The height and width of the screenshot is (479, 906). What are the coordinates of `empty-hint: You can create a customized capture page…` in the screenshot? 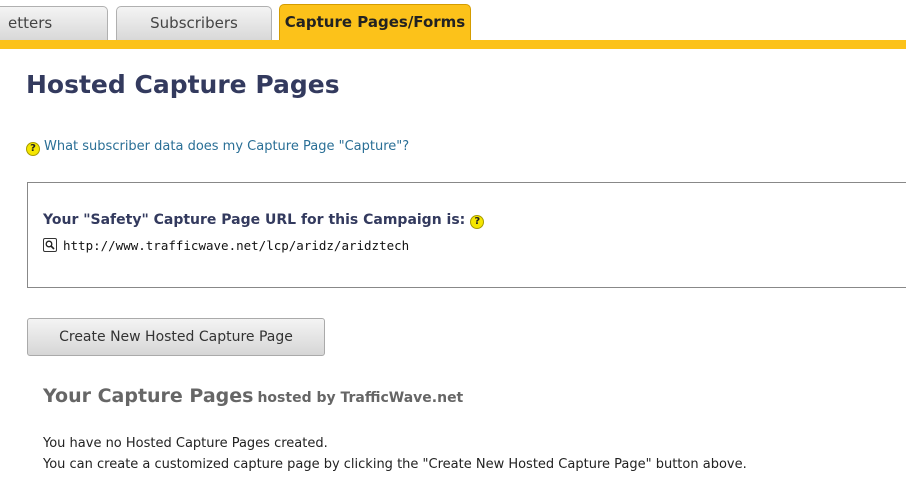 It's located at (395, 464).